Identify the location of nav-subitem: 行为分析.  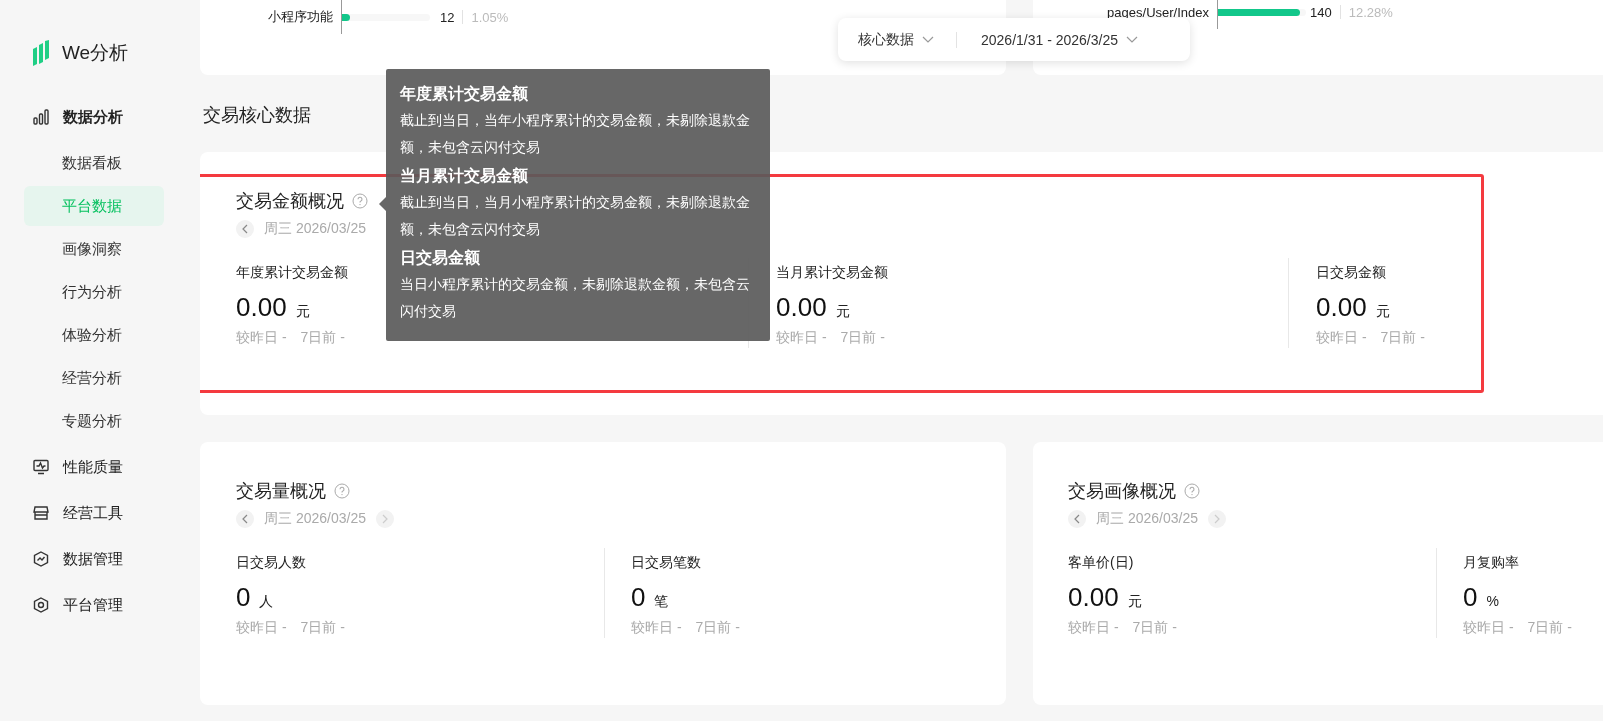
(94, 292).